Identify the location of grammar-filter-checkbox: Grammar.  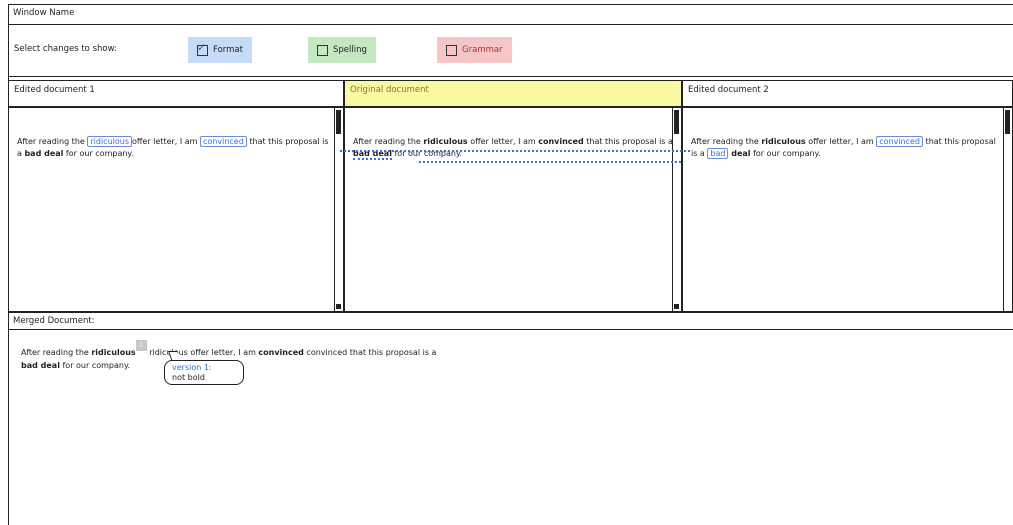
(474, 50).